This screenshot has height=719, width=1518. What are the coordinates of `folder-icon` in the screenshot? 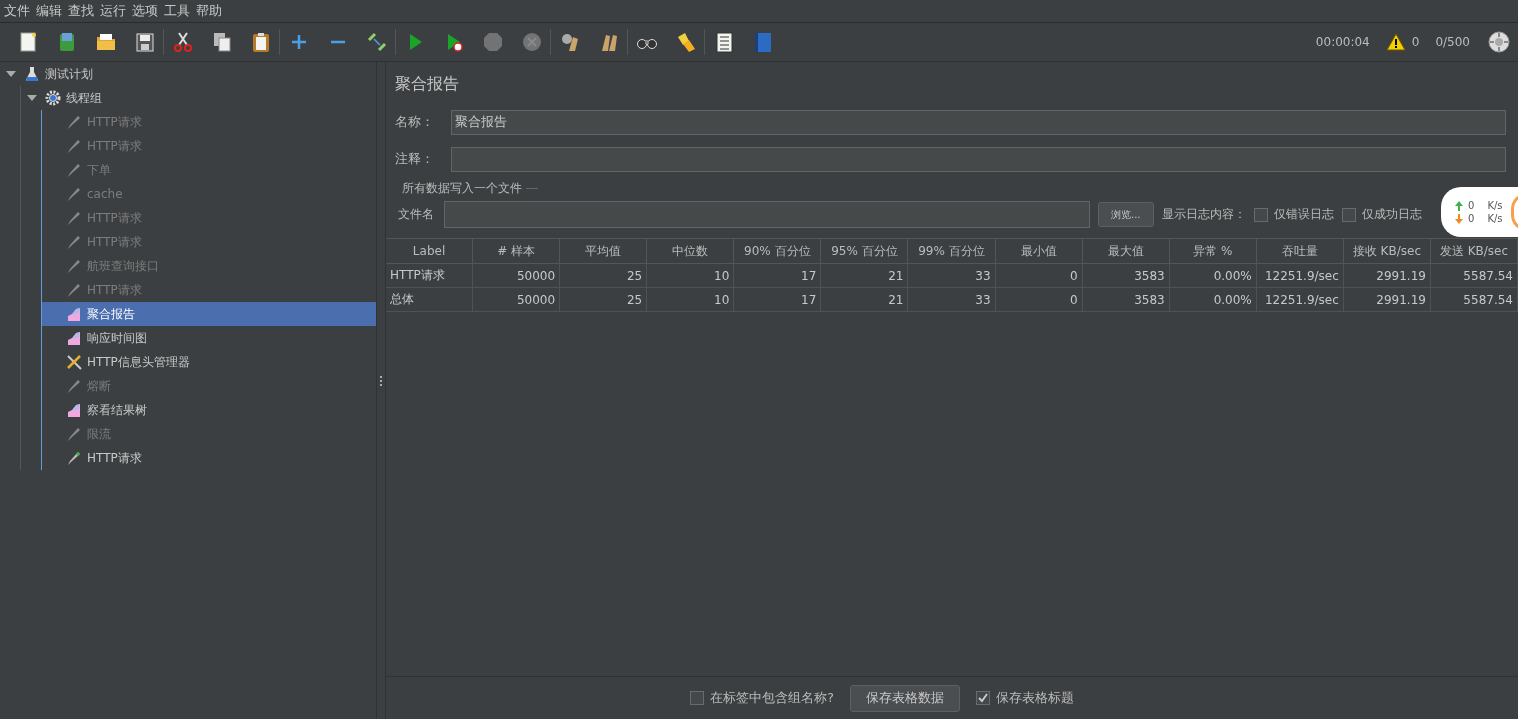 It's located at (105, 42).